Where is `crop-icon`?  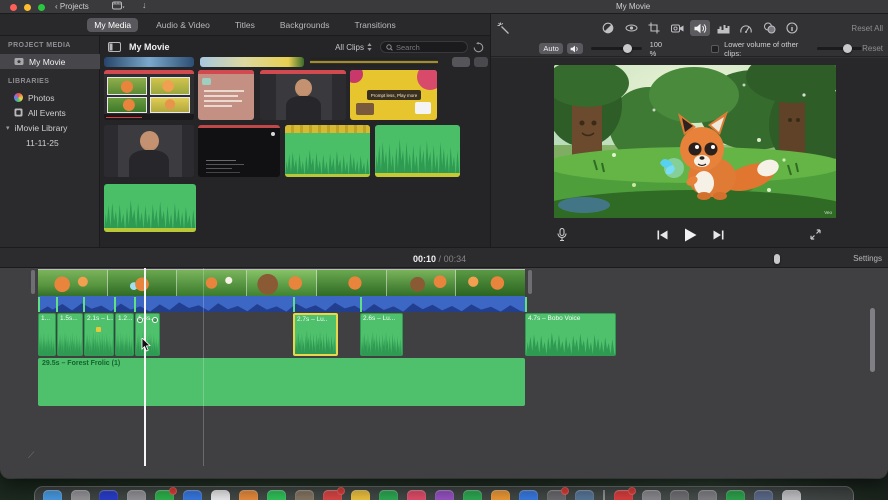
crop-icon is located at coordinates (654, 28).